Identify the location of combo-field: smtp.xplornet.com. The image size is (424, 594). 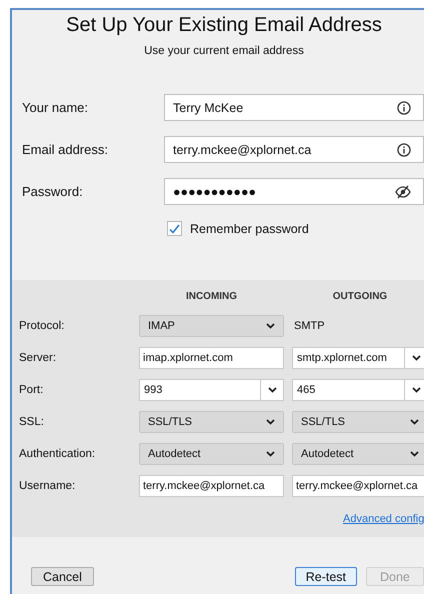
(358, 358).